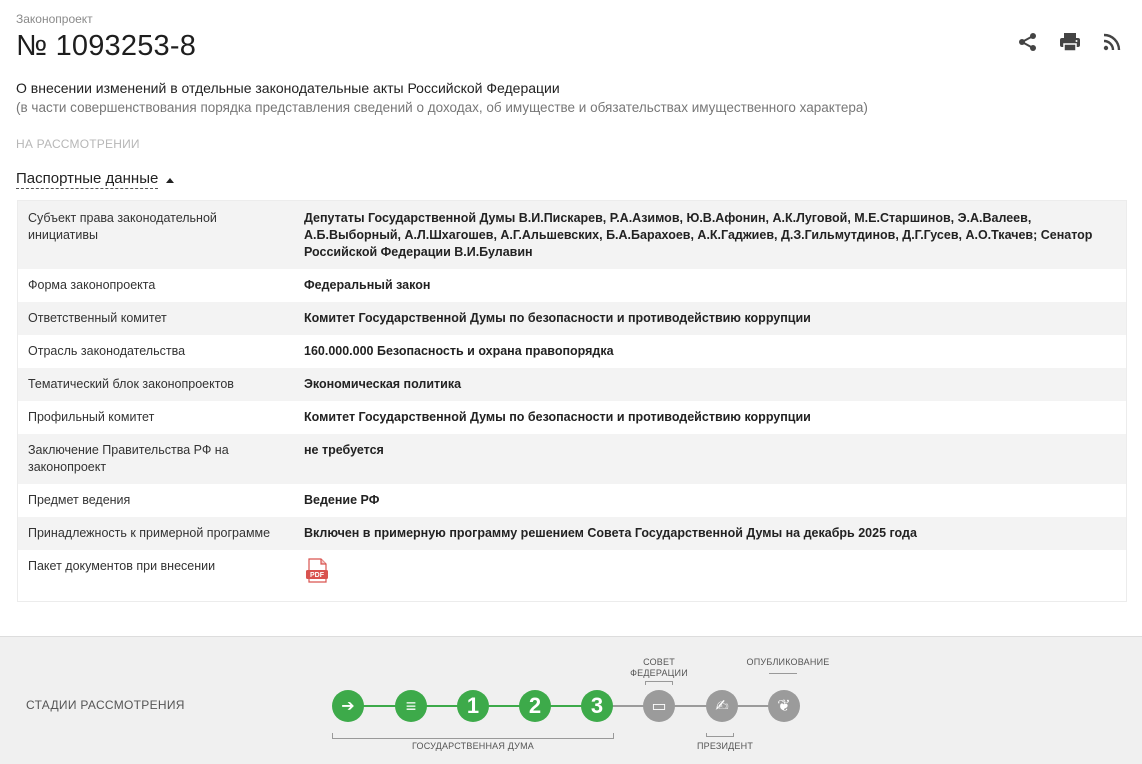  What do you see at coordinates (473, 736) in the screenshot?
I see `bracket-duma` at bounding box center [473, 736].